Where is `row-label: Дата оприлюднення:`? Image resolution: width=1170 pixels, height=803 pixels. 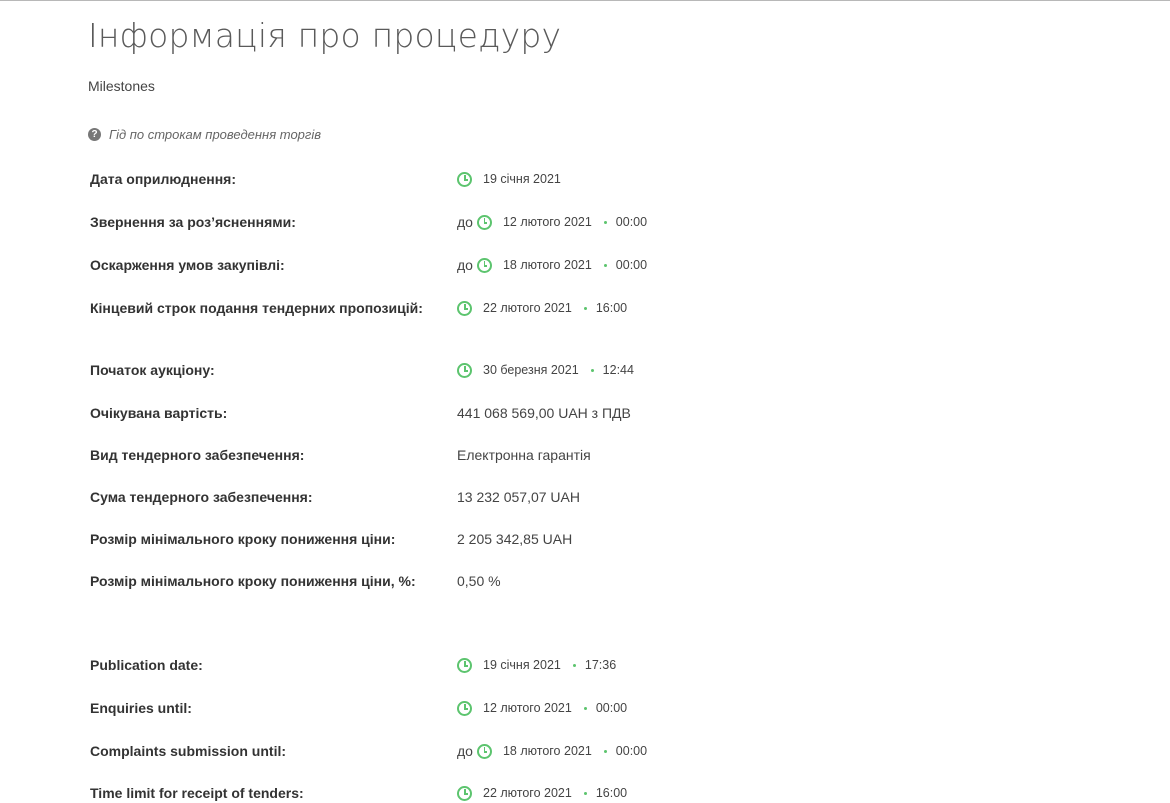 row-label: Дата оприлюднення: is located at coordinates (163, 179).